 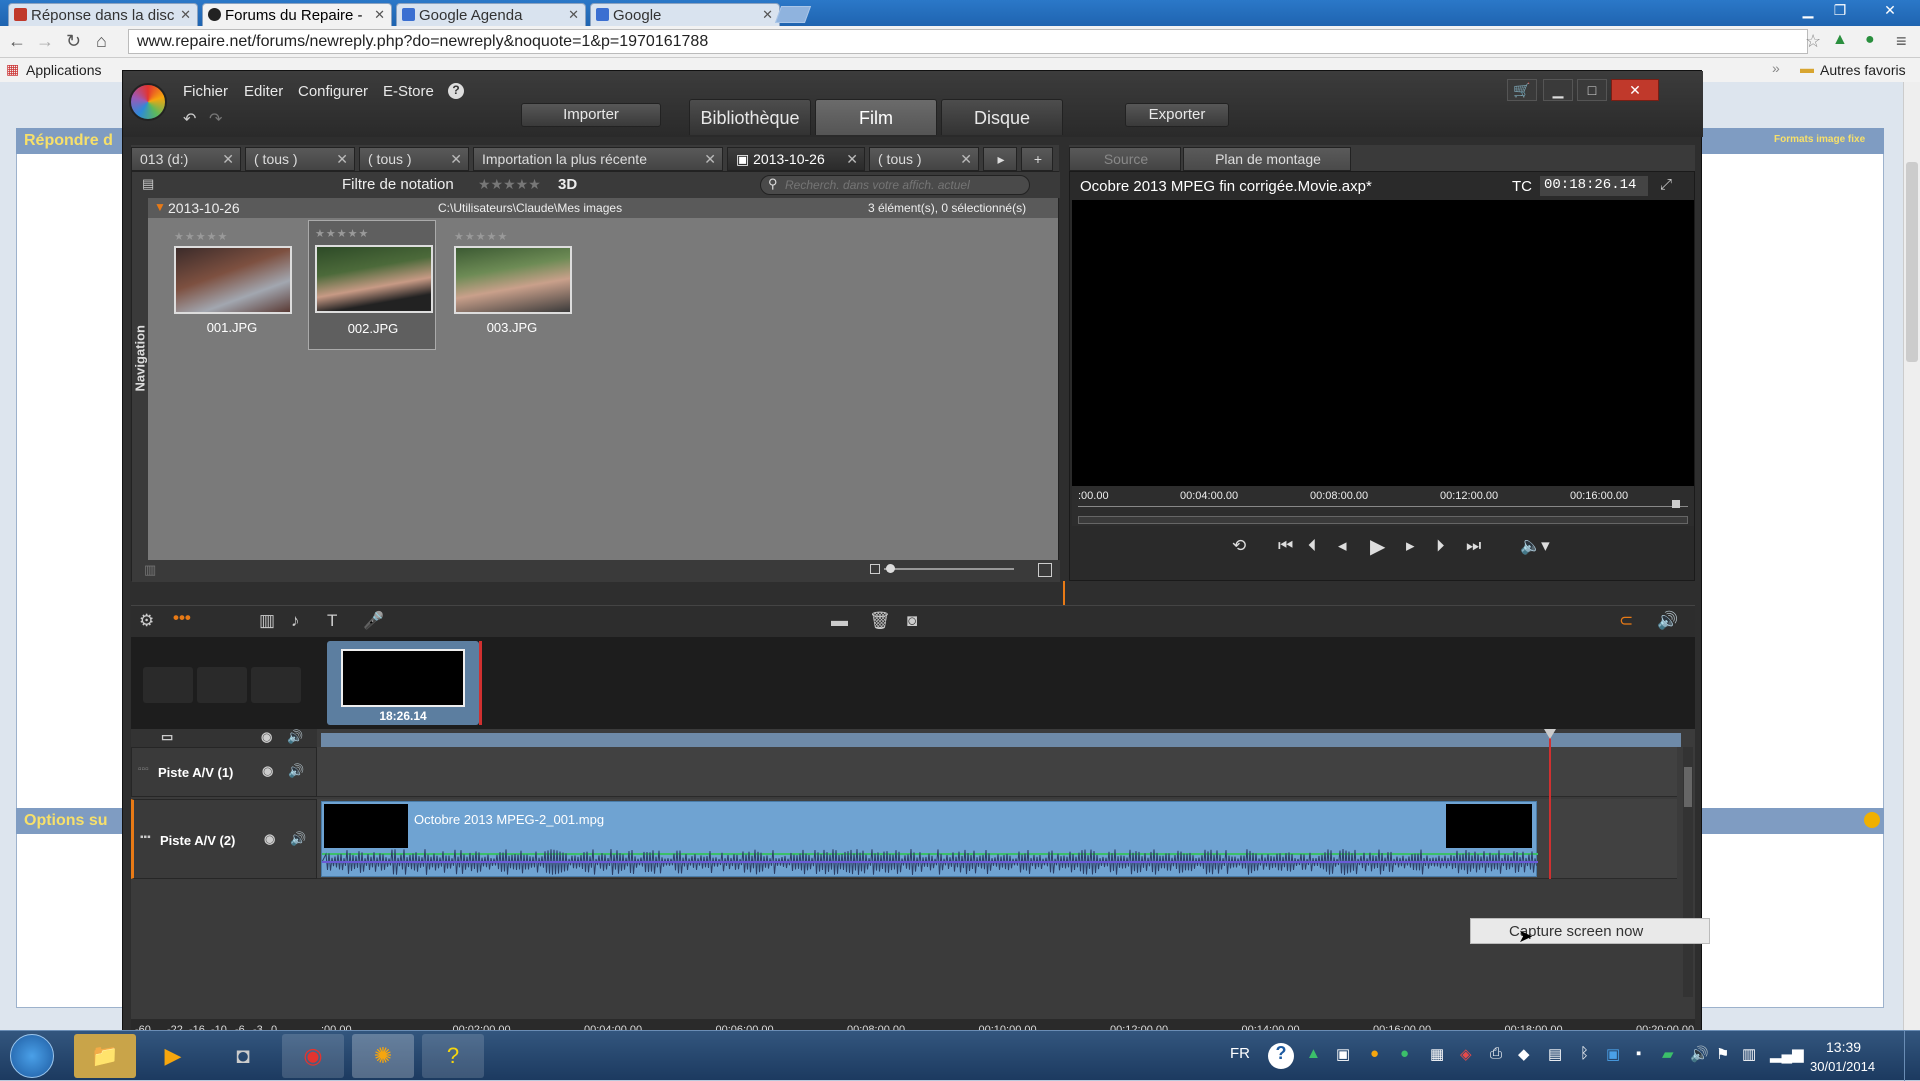 I want to click on rating-filter-stars: ★★★★★, so click(x=509, y=184).